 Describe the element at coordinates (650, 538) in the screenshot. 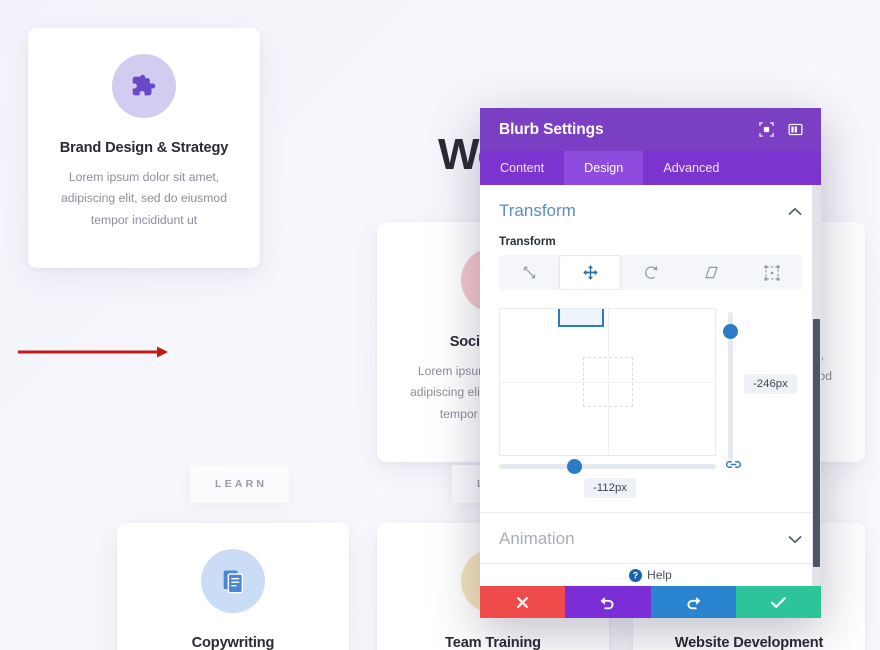

I see `section-header-animation: Animation` at that location.